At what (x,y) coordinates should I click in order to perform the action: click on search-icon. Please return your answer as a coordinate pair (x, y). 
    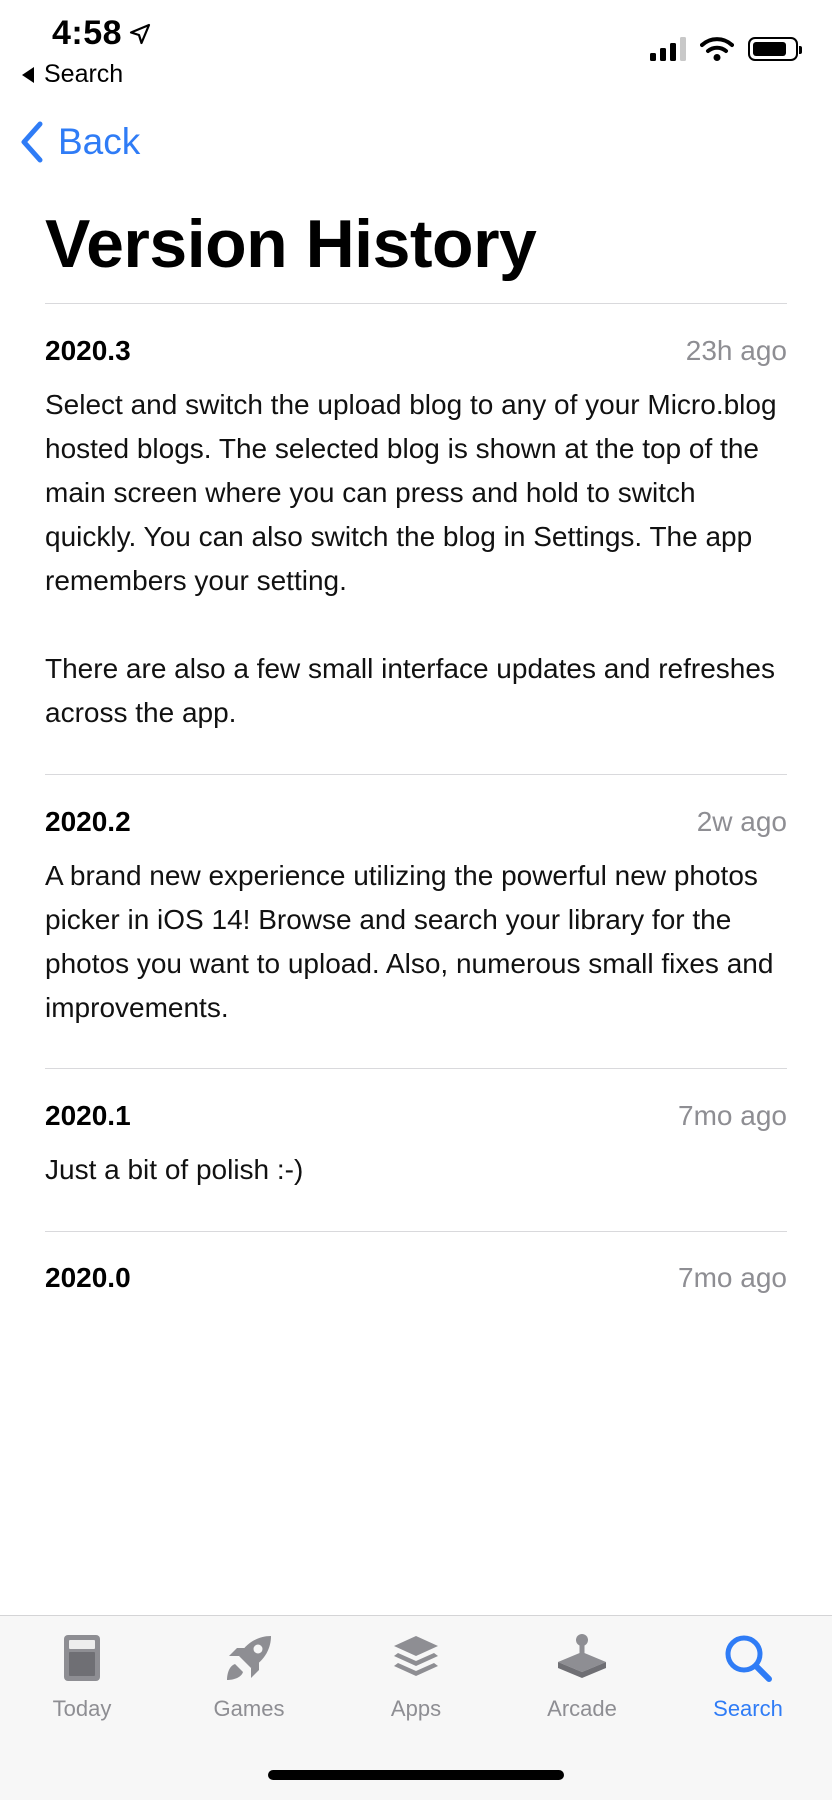
    Looking at the image, I should click on (748, 1658).